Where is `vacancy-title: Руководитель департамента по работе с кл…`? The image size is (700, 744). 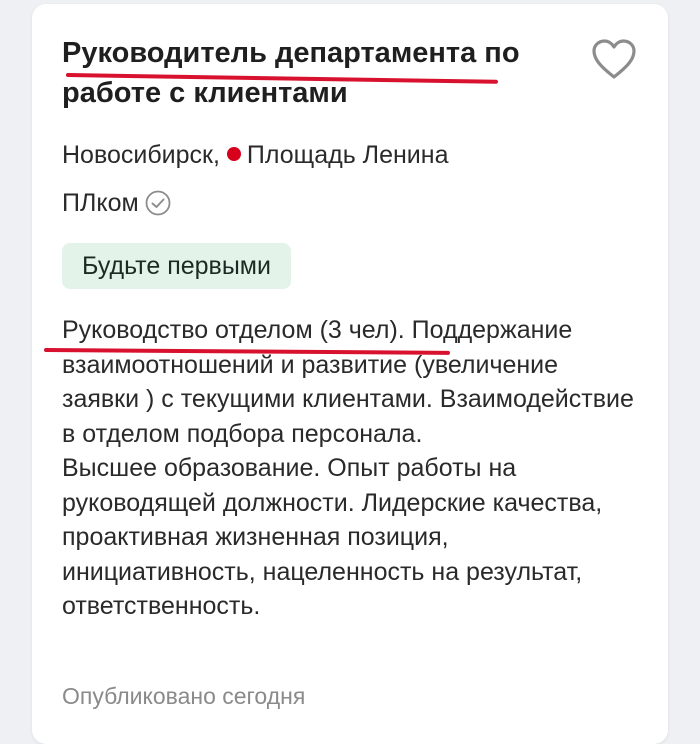 vacancy-title: Руководитель департамента по работе с кл… is located at coordinates (312, 73).